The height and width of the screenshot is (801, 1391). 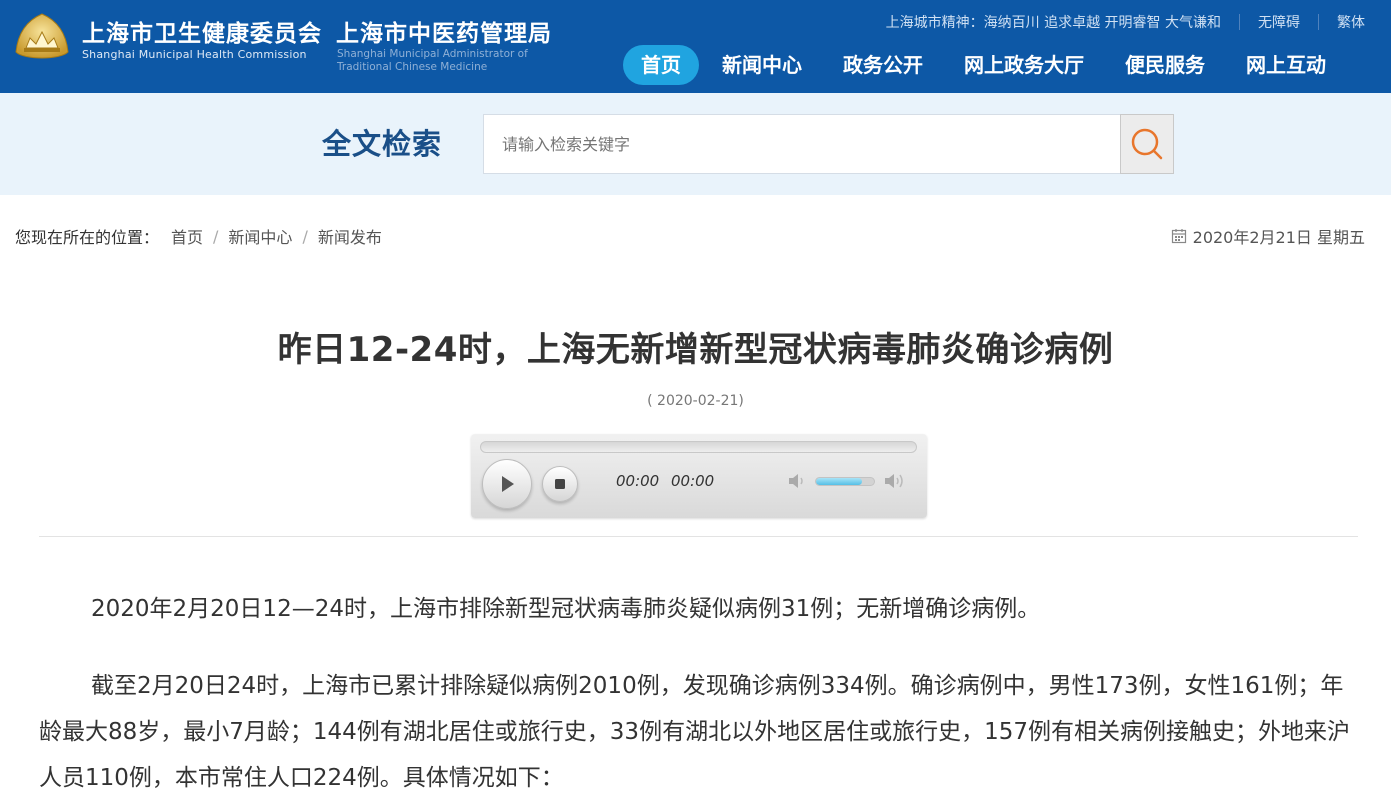 I want to click on article-date: ( 2020-02-21), so click(x=695, y=401).